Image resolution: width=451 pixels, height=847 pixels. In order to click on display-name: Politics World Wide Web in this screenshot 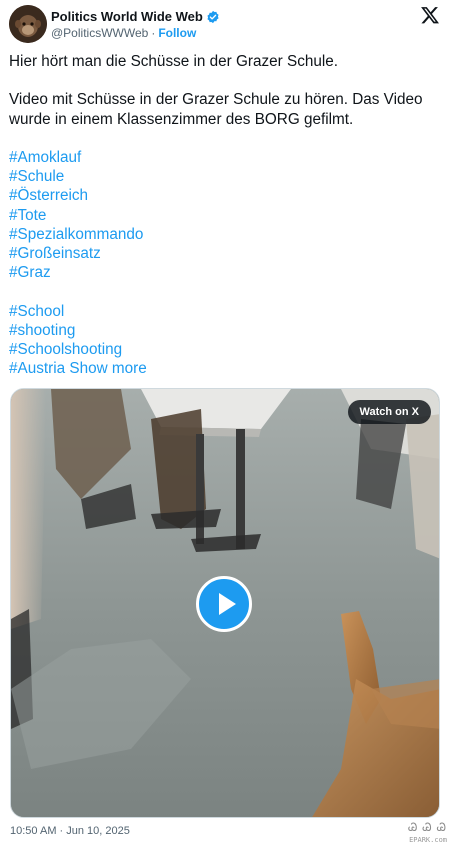, I will do `click(127, 16)`.